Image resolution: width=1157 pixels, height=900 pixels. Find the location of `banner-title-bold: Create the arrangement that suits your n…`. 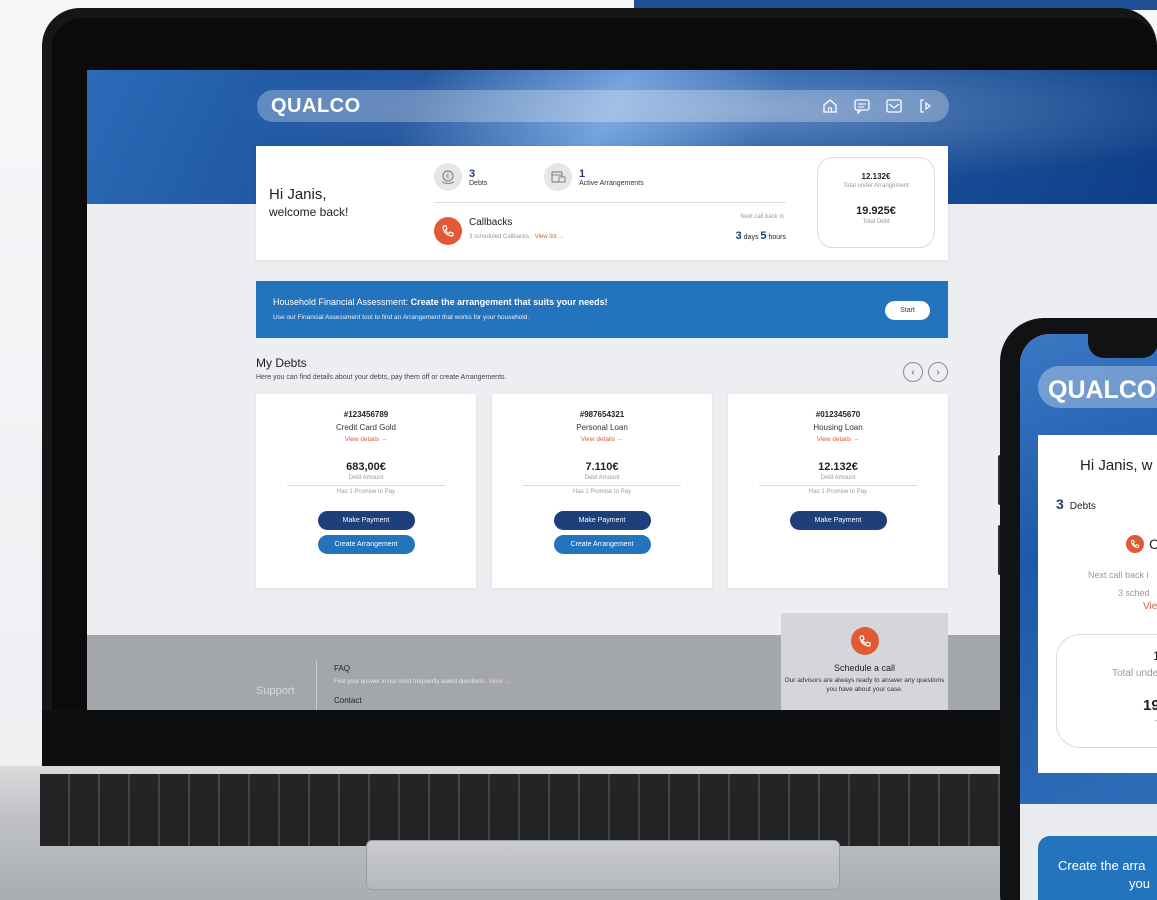

banner-title-bold: Create the arrangement that suits your n… is located at coordinates (509, 302).